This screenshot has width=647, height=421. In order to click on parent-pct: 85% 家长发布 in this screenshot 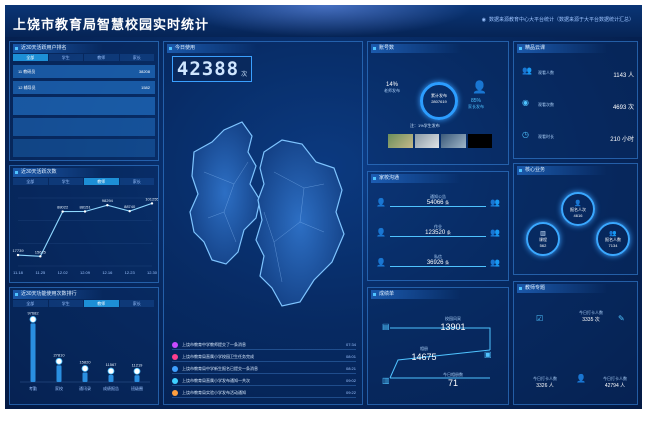, I will do `click(476, 103)`.